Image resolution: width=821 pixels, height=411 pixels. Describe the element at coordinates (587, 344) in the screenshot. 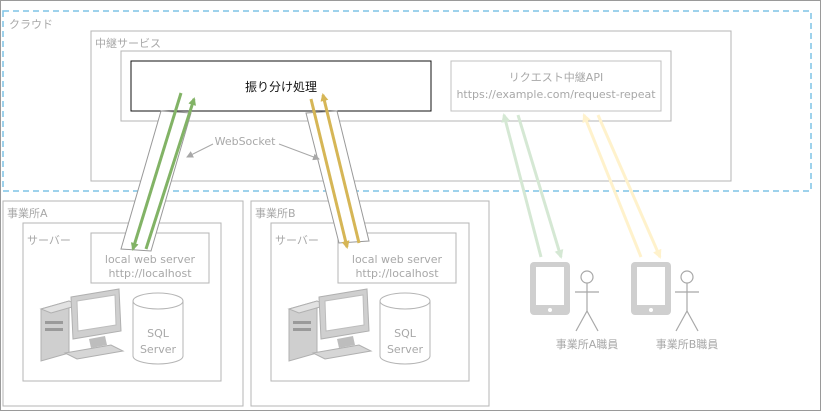

I see `staff-a-label: 事業所A職員` at that location.